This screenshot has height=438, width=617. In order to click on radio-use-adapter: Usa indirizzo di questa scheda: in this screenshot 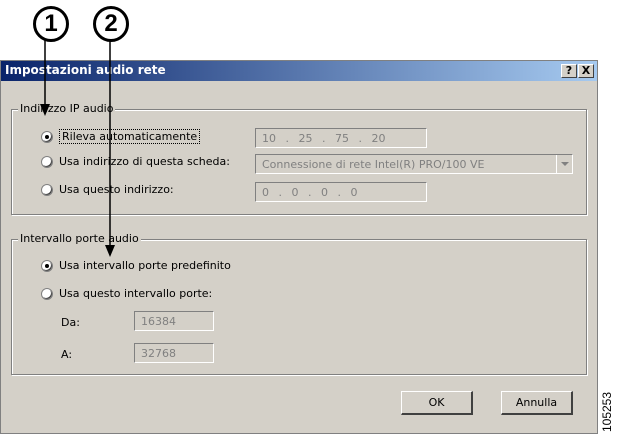, I will do `click(135, 161)`.